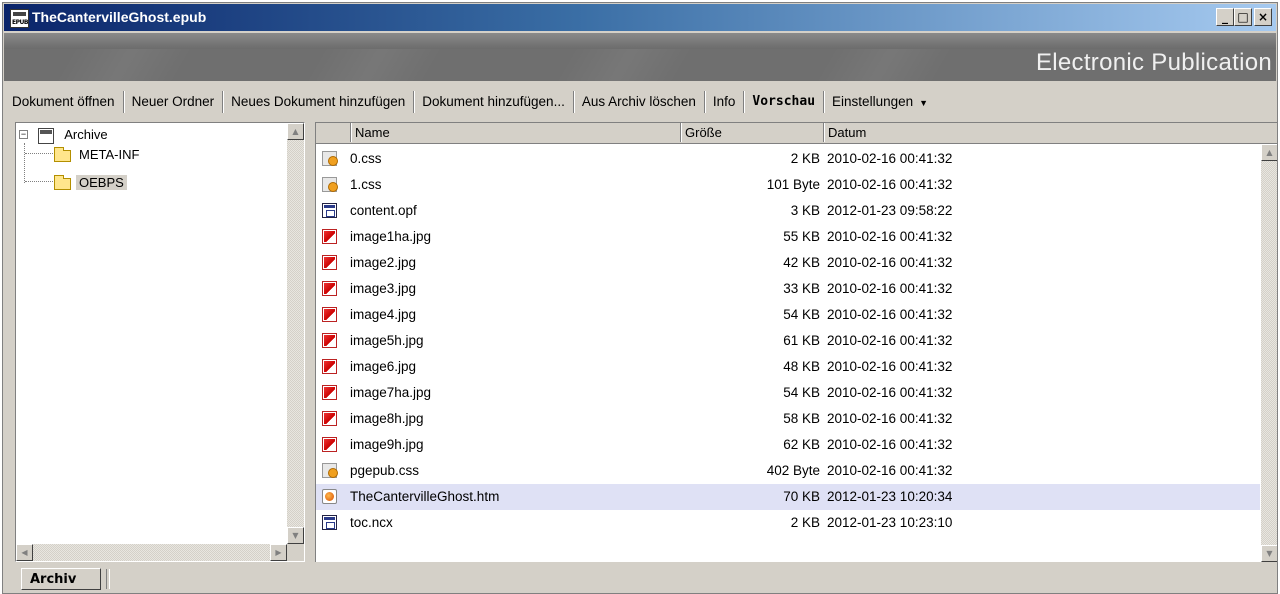 The width and height of the screenshot is (1280, 594). Describe the element at coordinates (793, 470) in the screenshot. I see `file-size: 402 Byte` at that location.